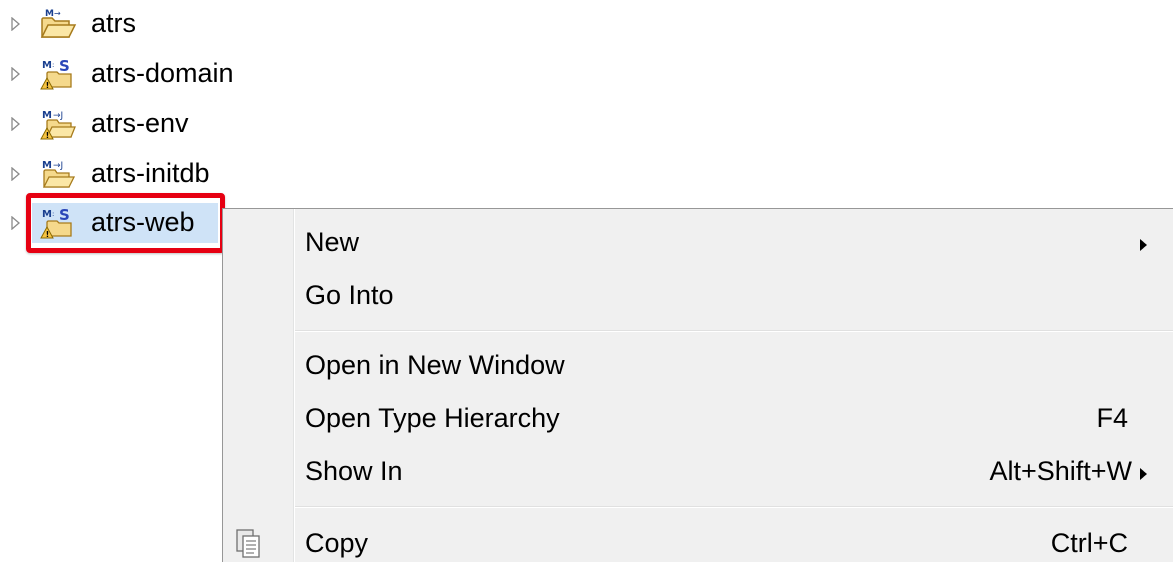 This screenshot has height=562, width=1173. What do you see at coordinates (432, 418) in the screenshot?
I see `menu-item-label: Open Type Hierarchy` at bounding box center [432, 418].